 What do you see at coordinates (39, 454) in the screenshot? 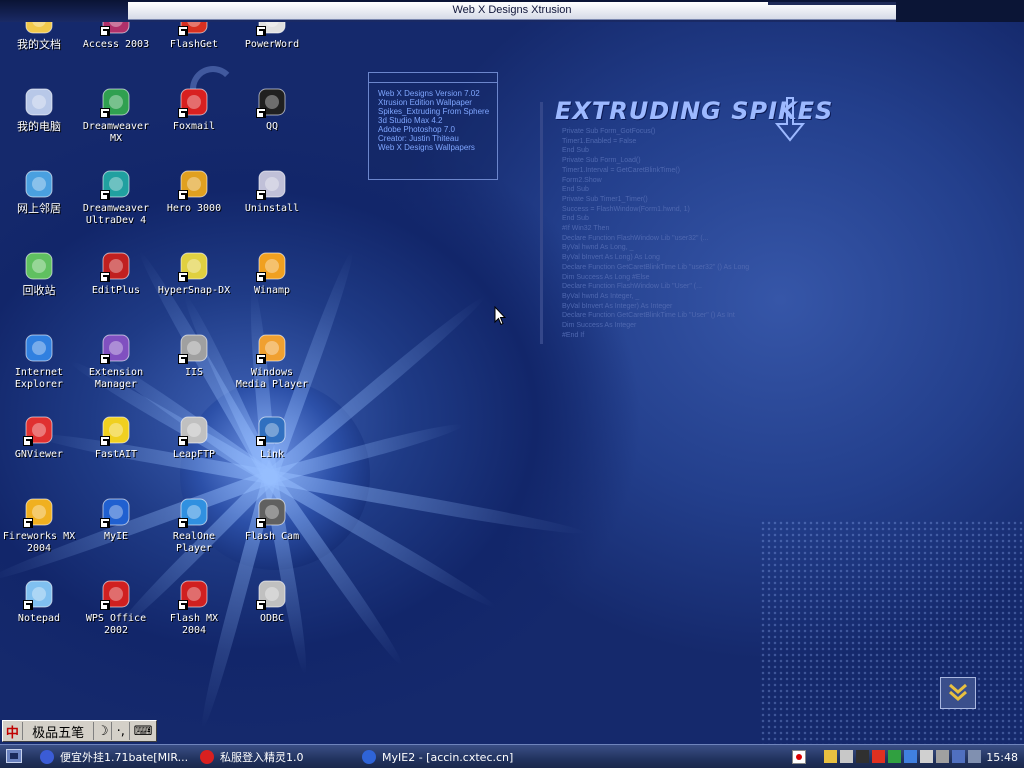
I see `desktop-icon-label: GNViewer` at bounding box center [39, 454].